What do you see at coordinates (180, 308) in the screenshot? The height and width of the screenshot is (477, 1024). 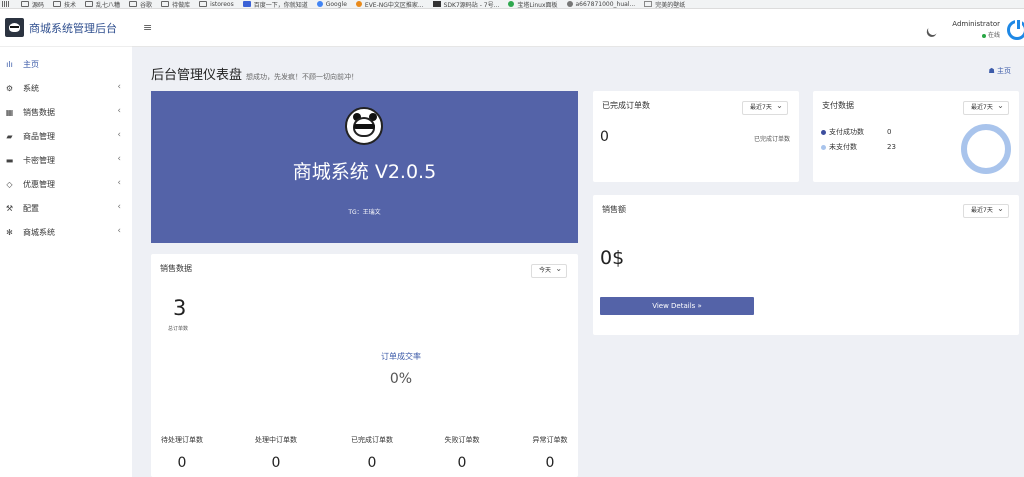 I see `total-orders-value: 3` at bounding box center [180, 308].